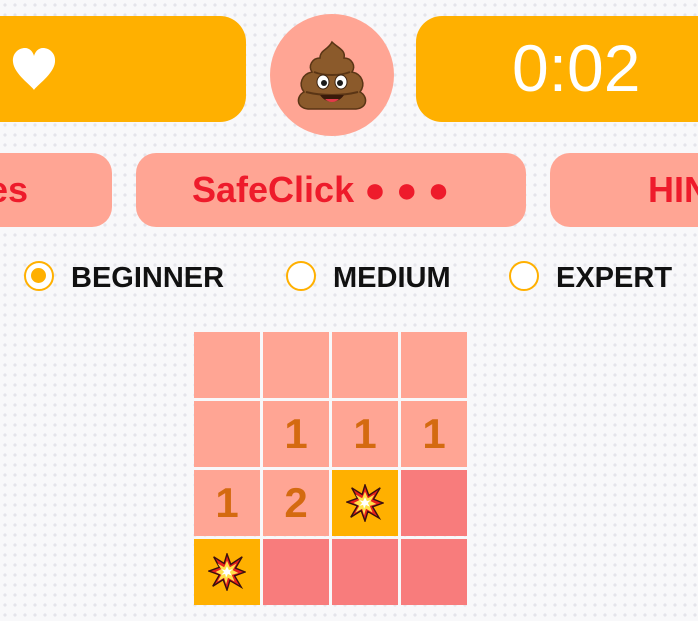  I want to click on heart-icon, so click(34, 69).